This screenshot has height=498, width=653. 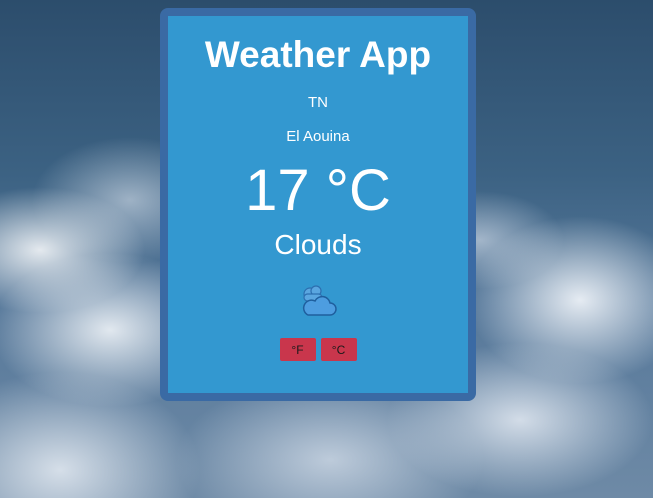 What do you see at coordinates (338, 349) in the screenshot?
I see `celsius-button: °C` at bounding box center [338, 349].